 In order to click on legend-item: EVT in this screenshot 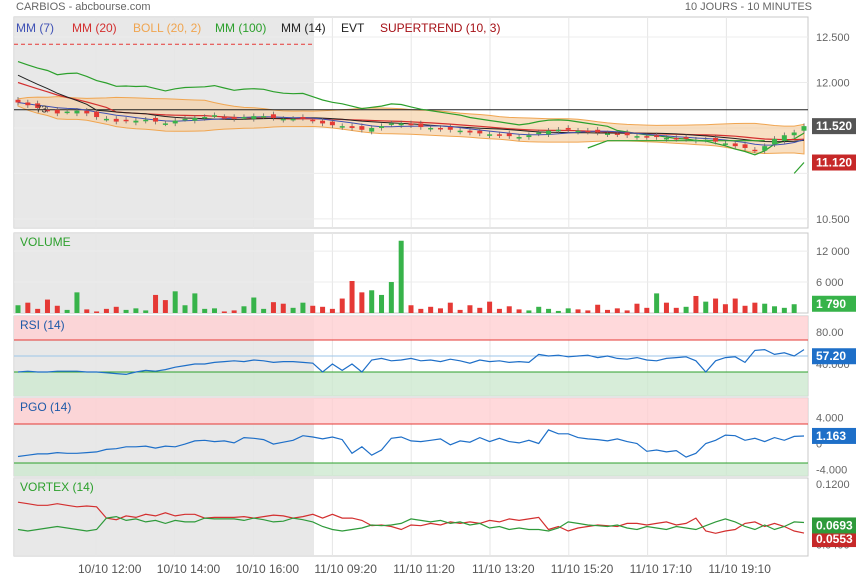, I will do `click(353, 28)`.